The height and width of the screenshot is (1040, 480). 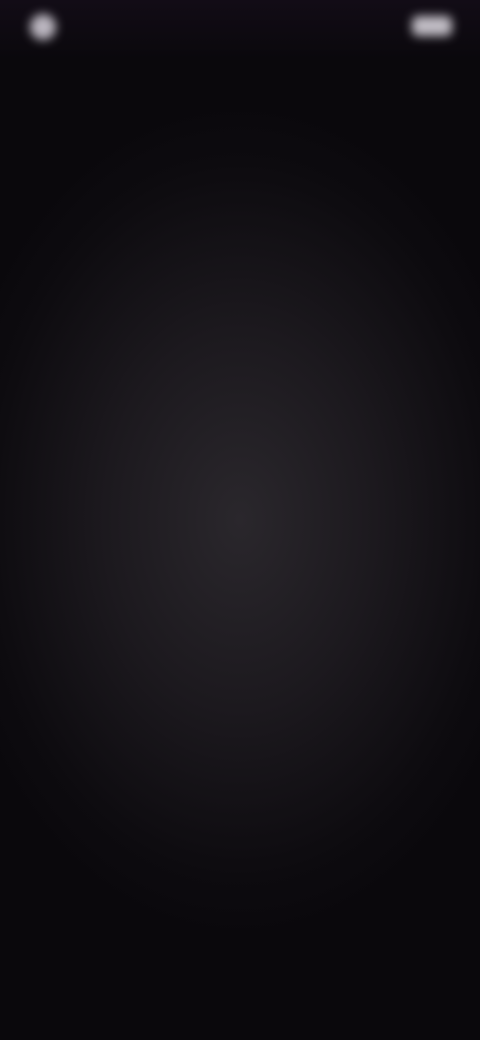 I want to click on blurred-message, so click(x=240, y=477).